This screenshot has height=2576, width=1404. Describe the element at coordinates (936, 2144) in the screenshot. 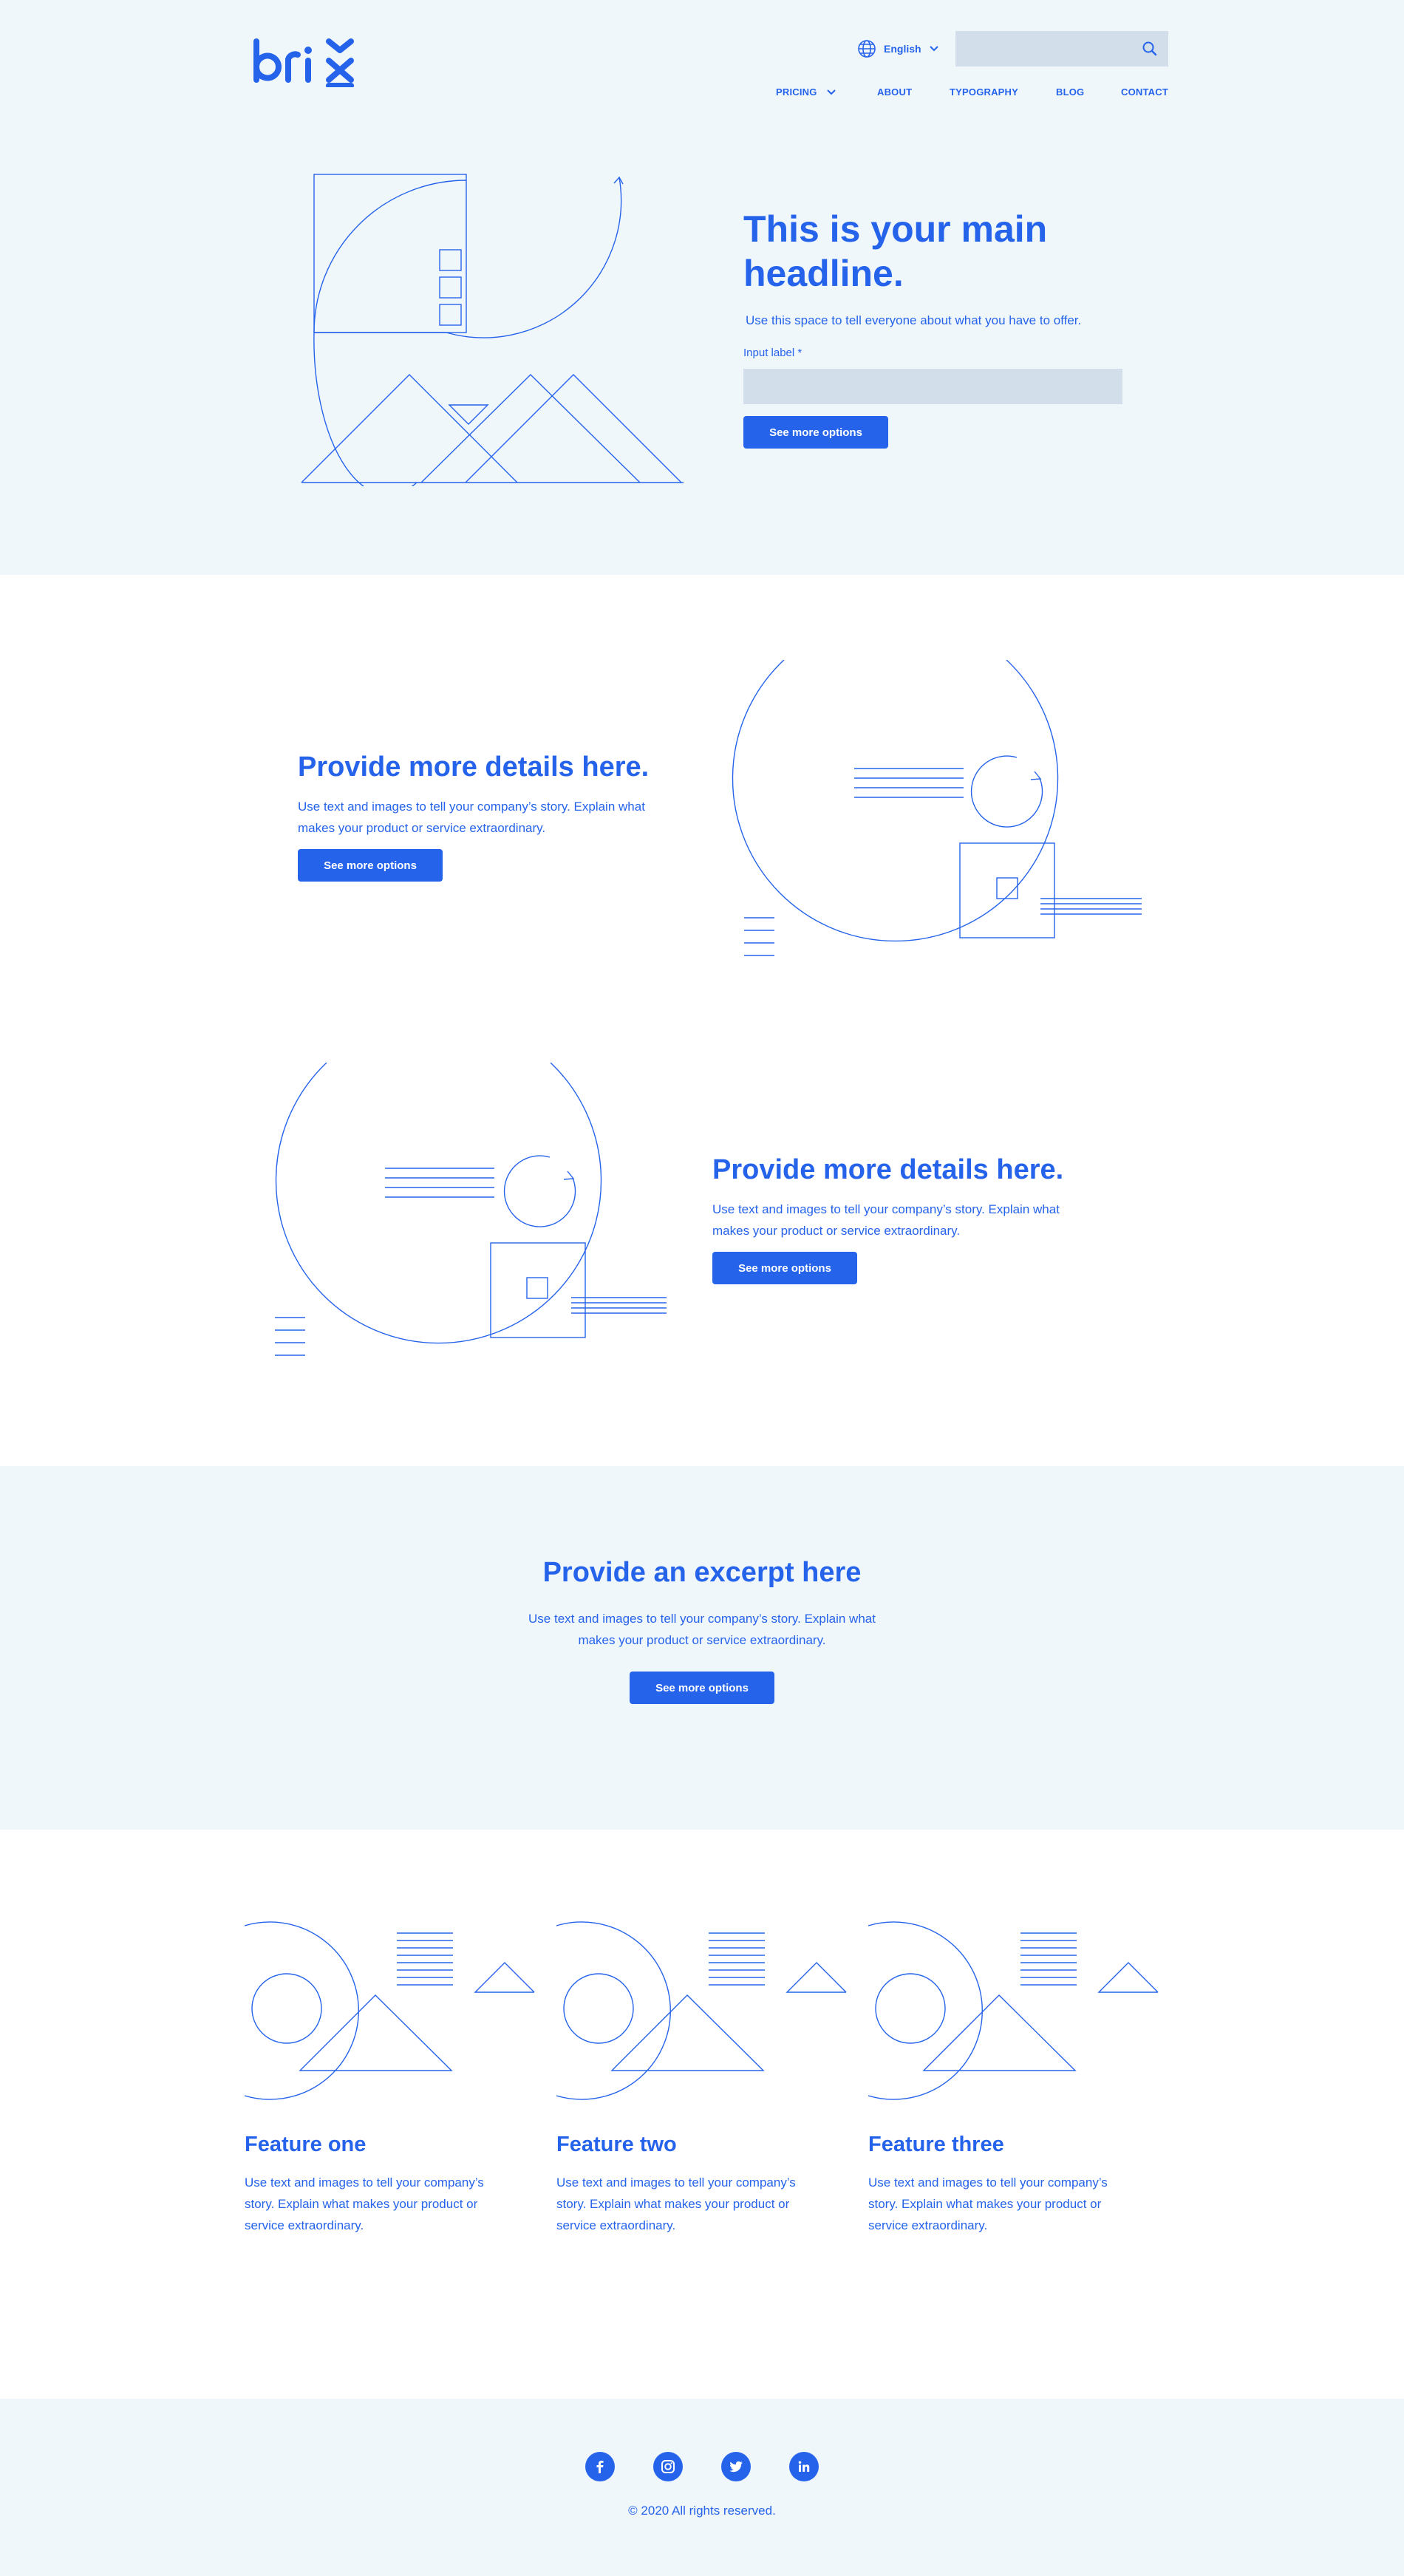

I see `feature-3-title: Feature three` at that location.